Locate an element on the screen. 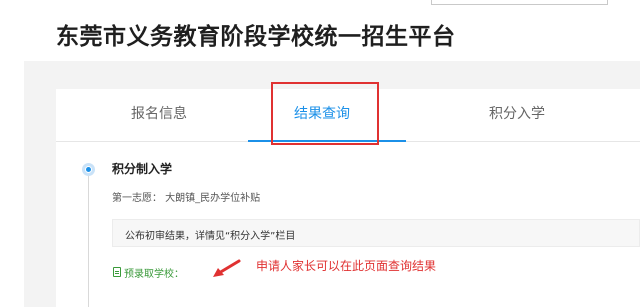 The width and height of the screenshot is (640, 307). active-tab-indicator is located at coordinates (327, 141).